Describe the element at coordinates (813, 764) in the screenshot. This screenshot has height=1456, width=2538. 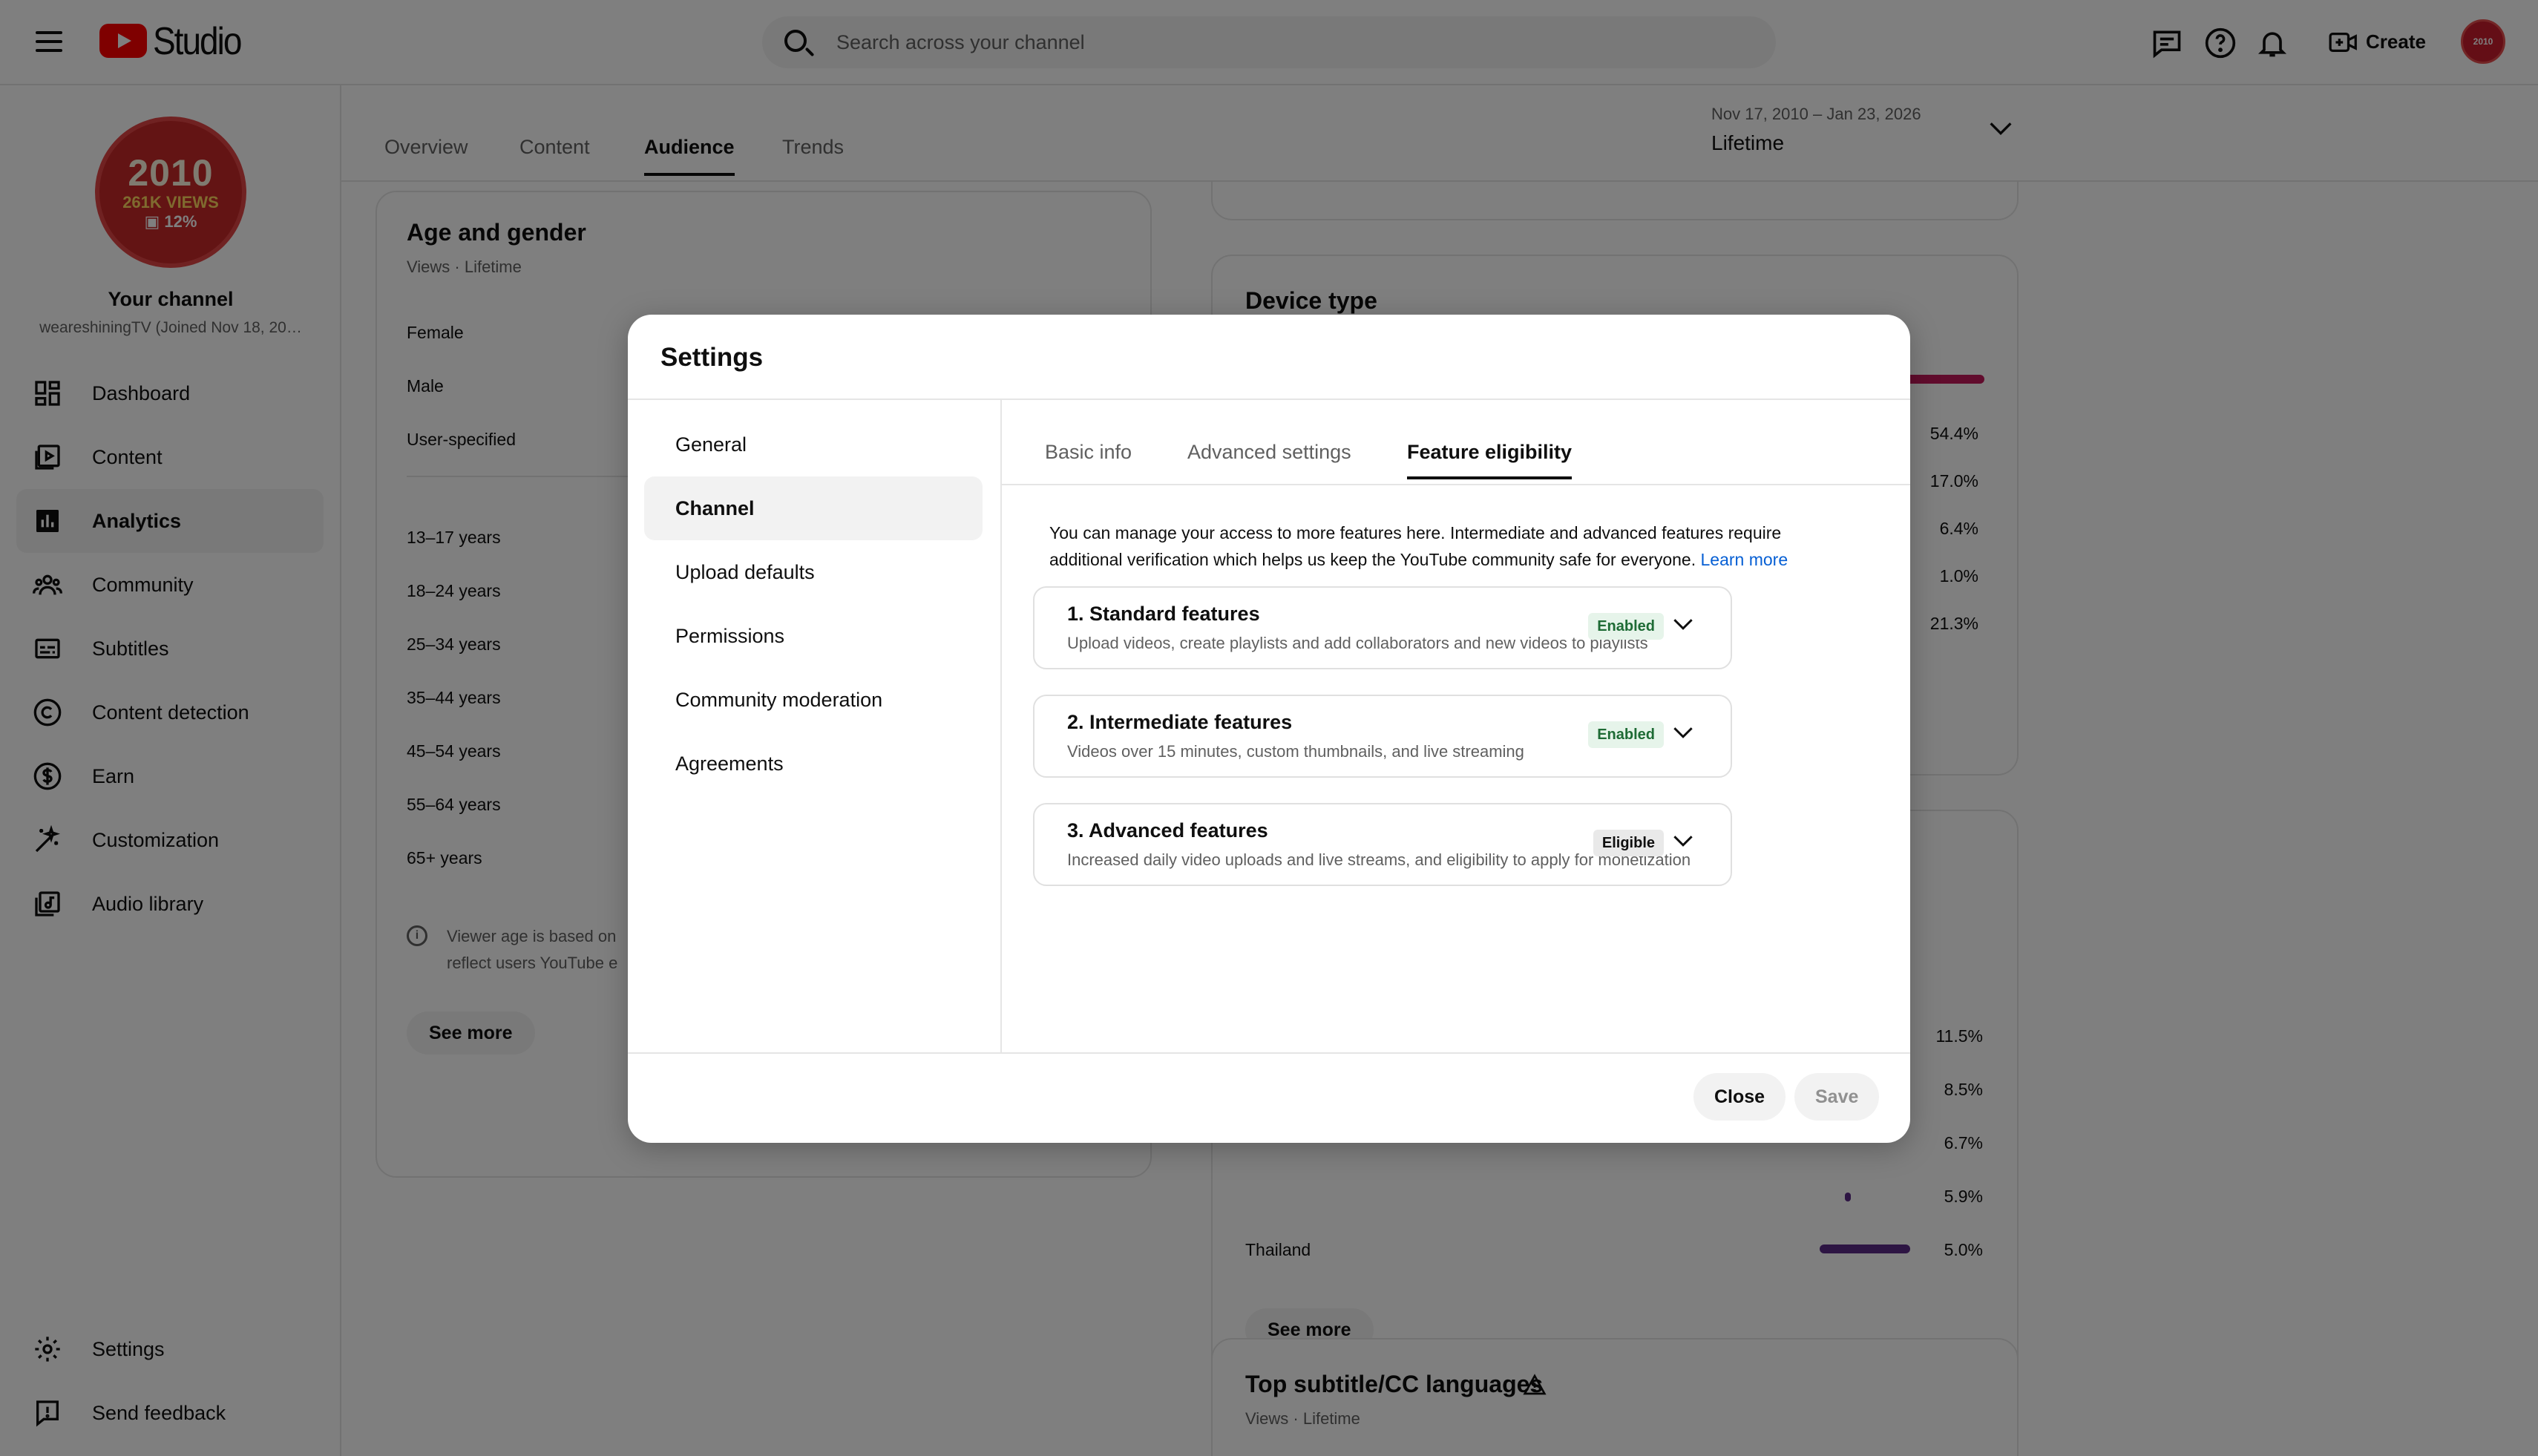
I see `settings-nav-agreements: Agreements` at that location.